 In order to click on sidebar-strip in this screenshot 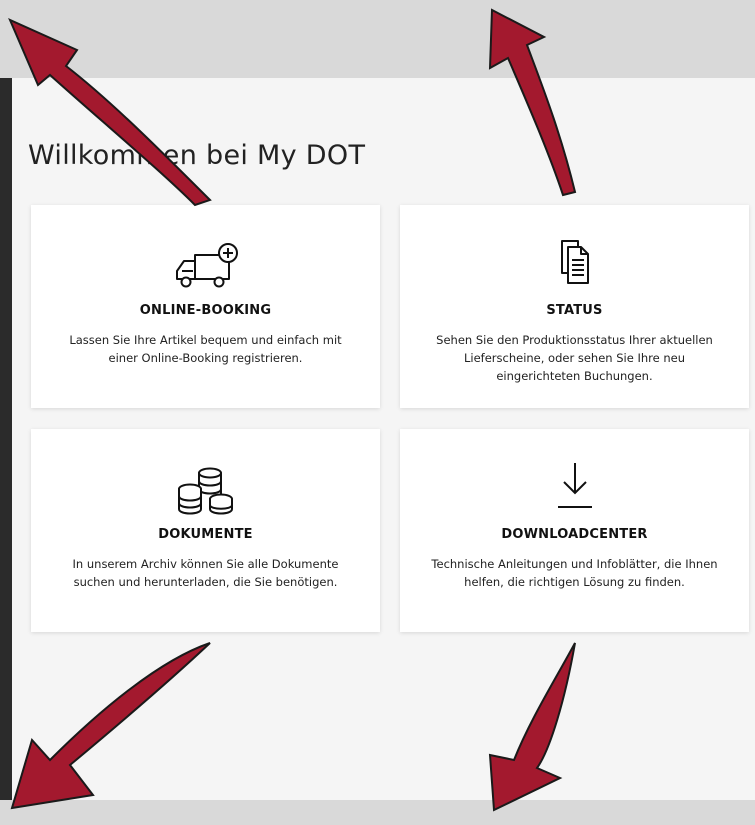, I will do `click(6, 439)`.